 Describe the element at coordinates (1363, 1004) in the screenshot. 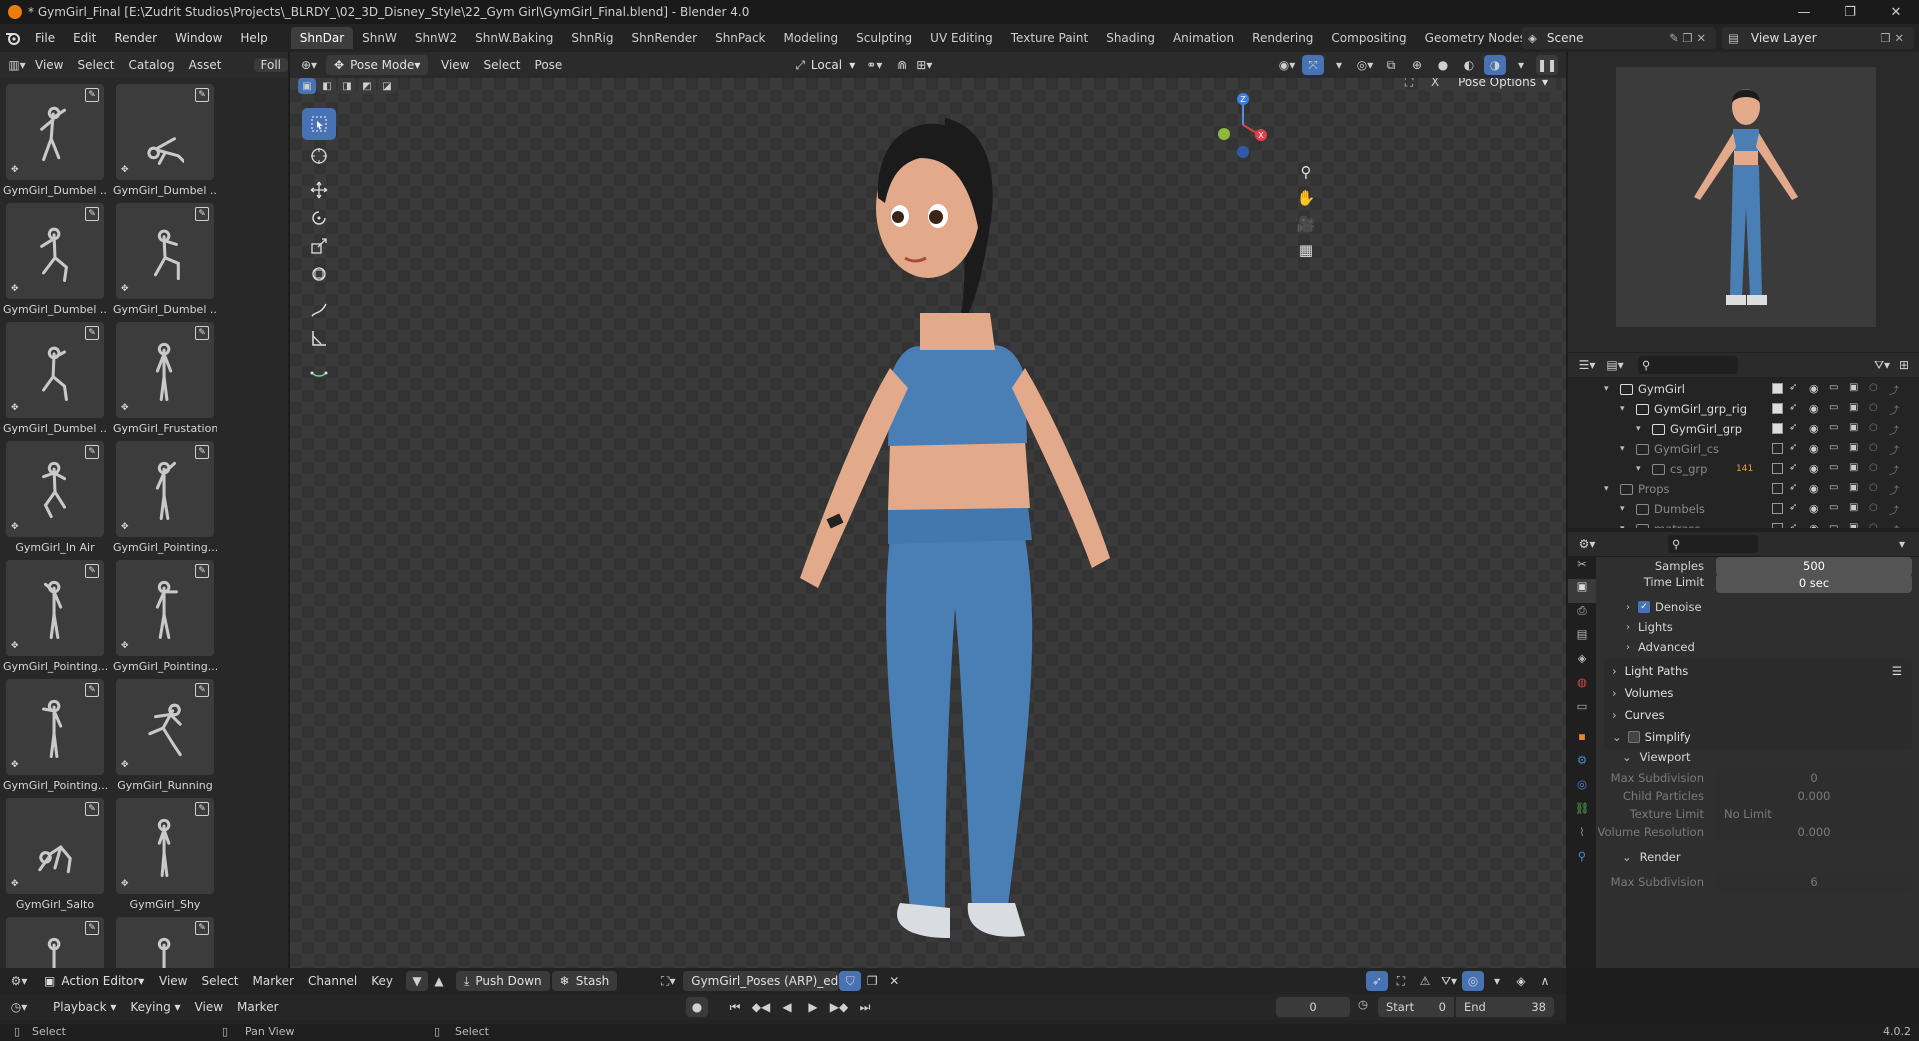

I see `clock-icon: ◷` at that location.